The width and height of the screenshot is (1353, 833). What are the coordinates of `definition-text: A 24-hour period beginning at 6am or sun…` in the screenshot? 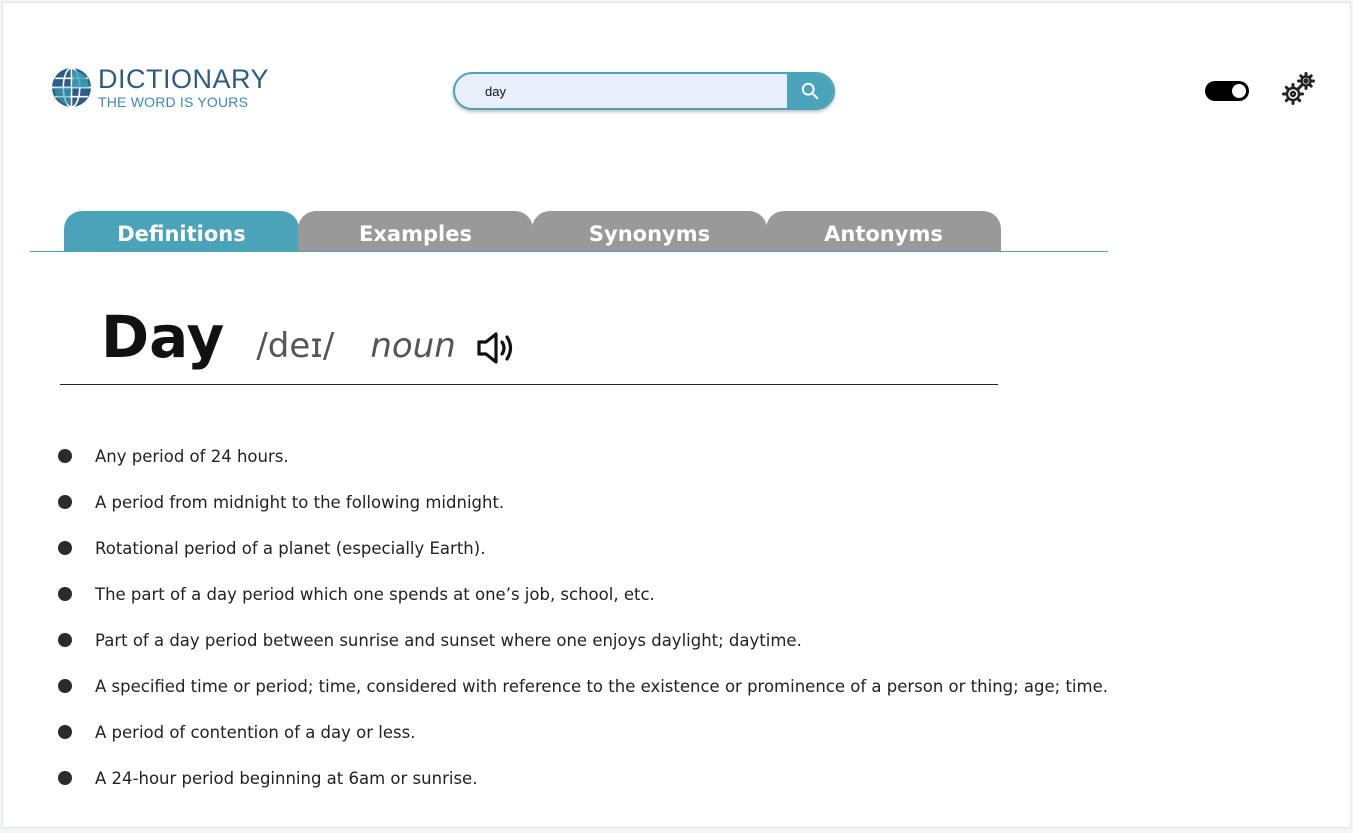 It's located at (286, 778).